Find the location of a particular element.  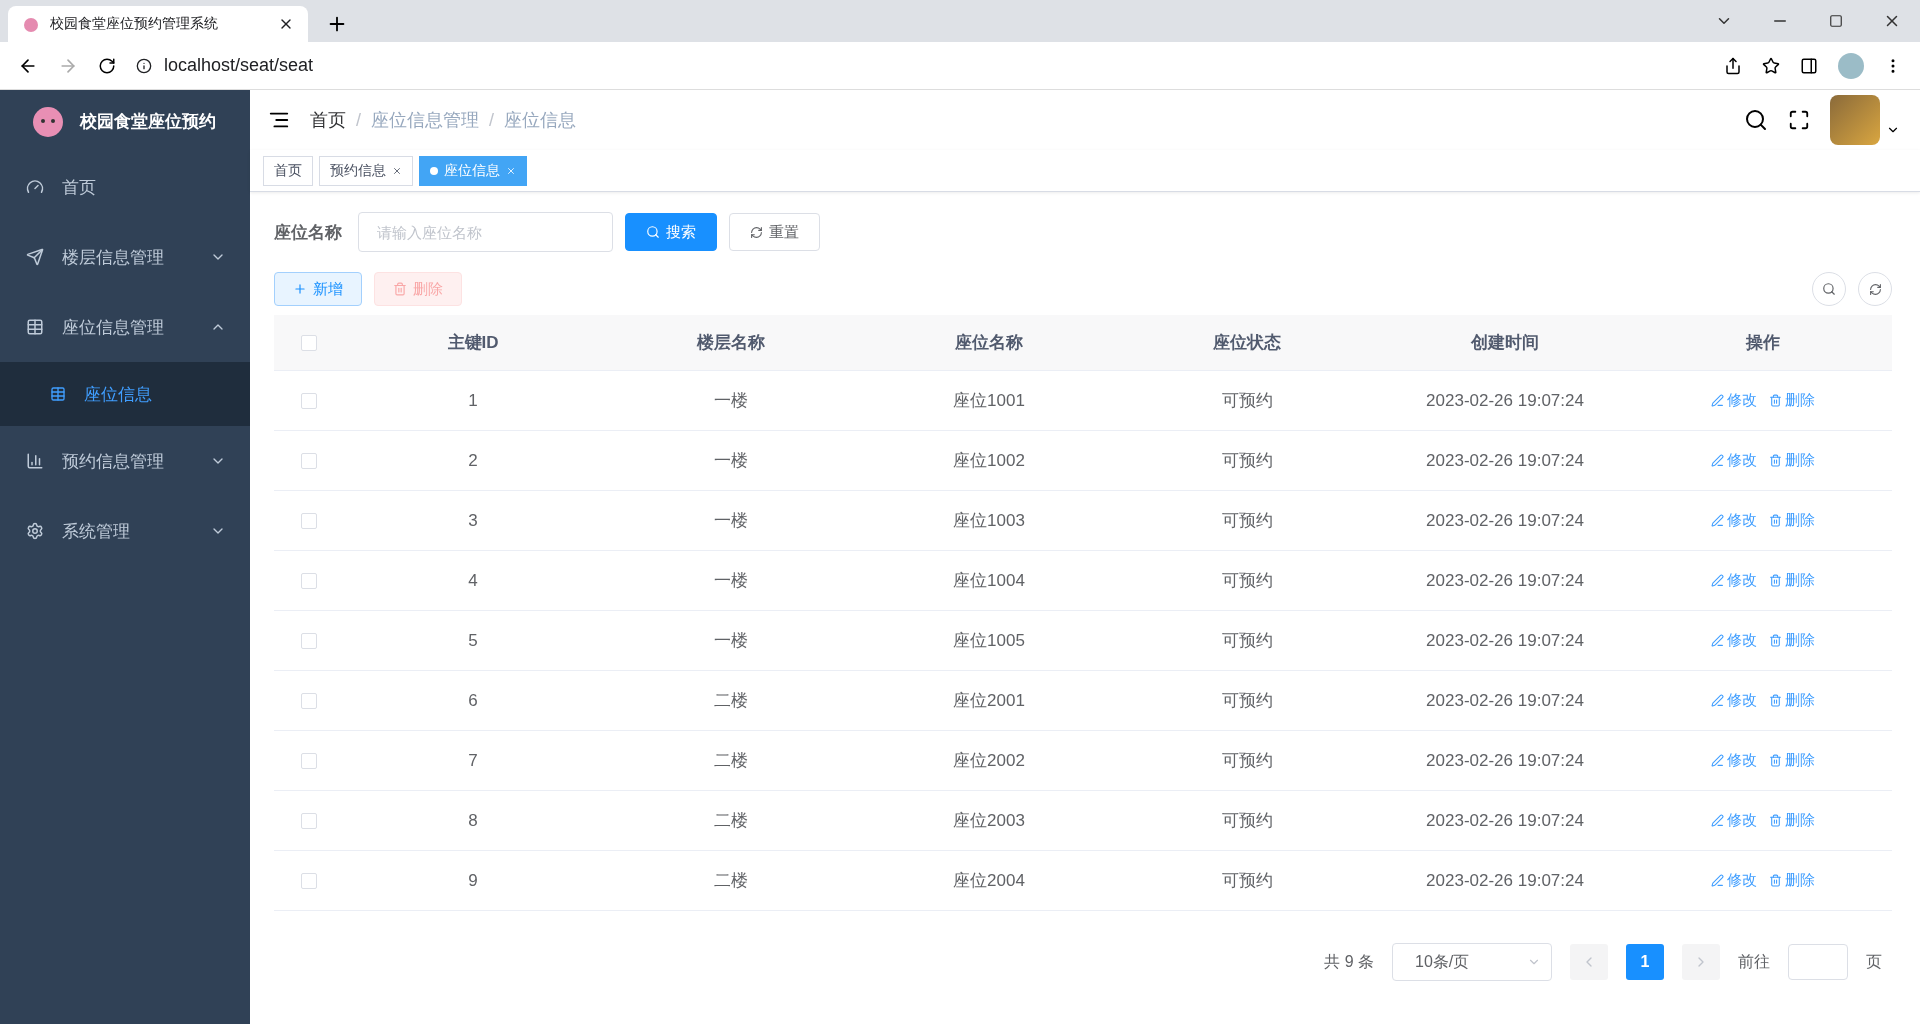

page-jump-field is located at coordinates (1818, 962).